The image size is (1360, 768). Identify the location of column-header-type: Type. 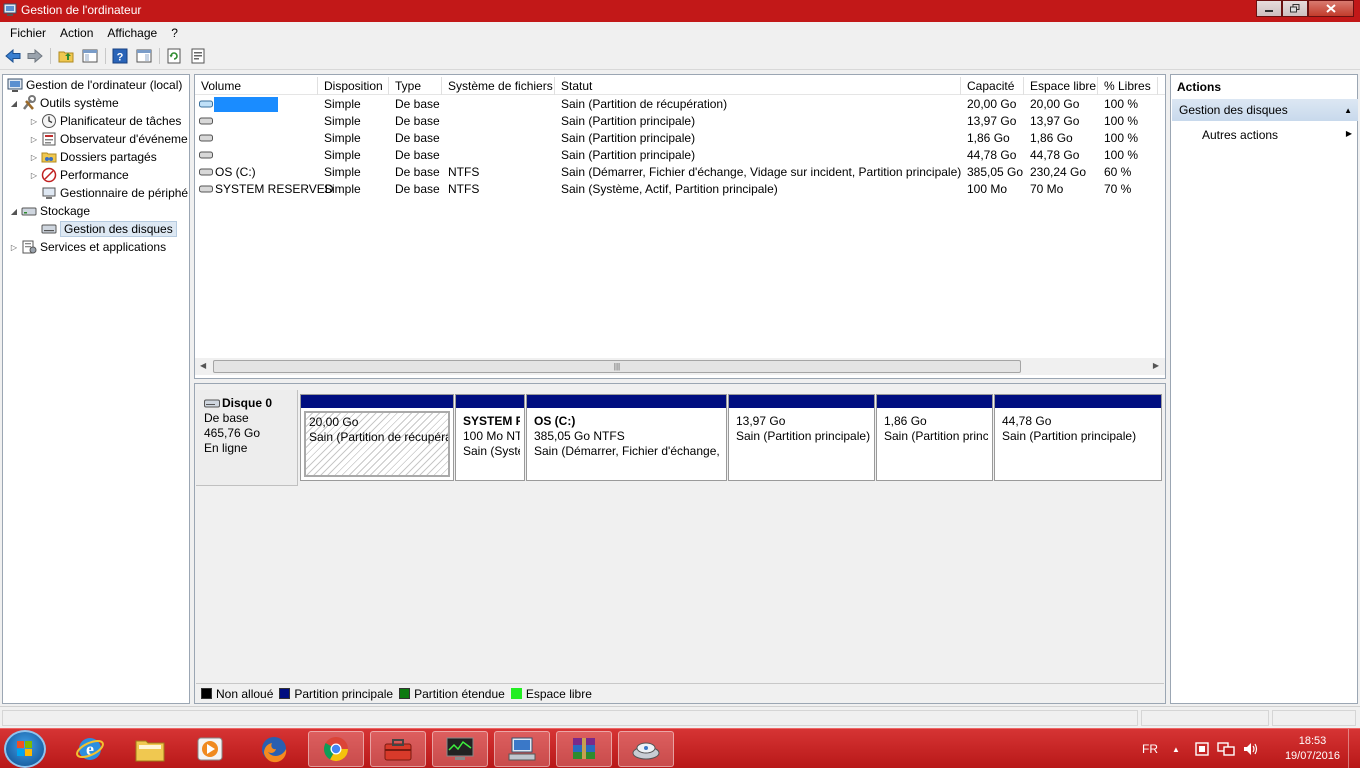
(415, 86).